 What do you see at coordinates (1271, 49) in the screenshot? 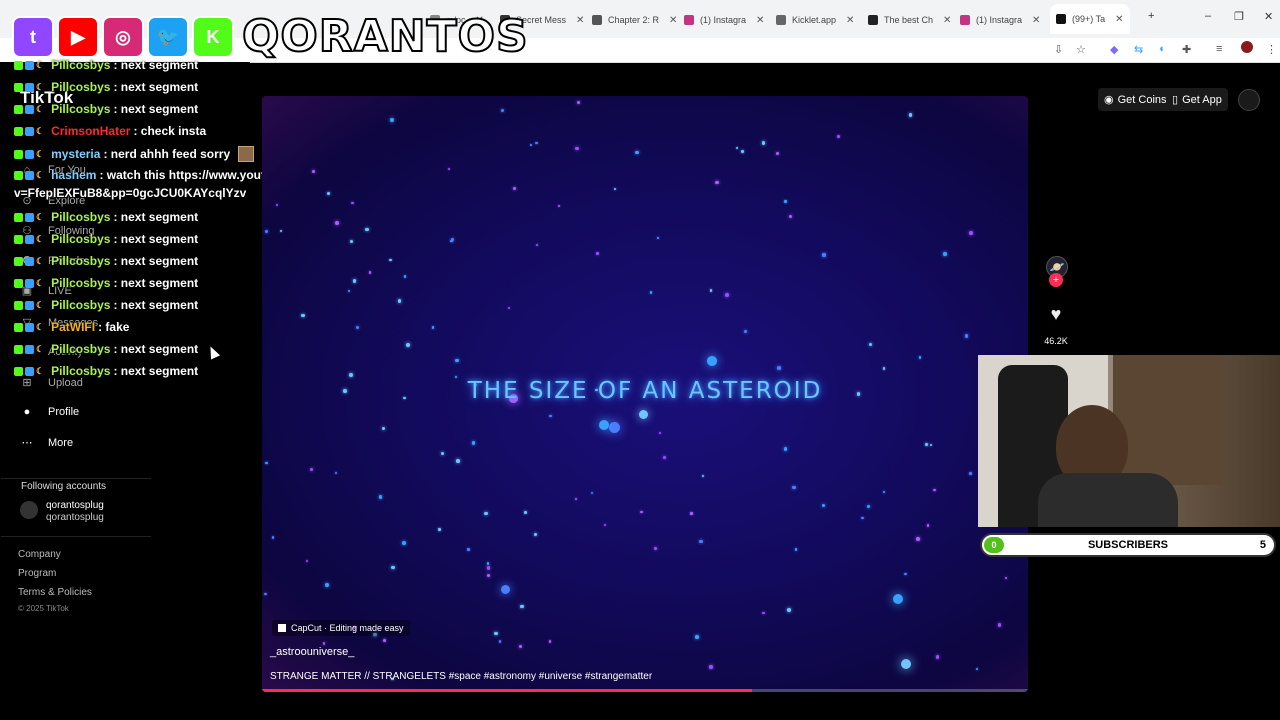
I see `browser-menu-icon: ⋮` at bounding box center [1271, 49].